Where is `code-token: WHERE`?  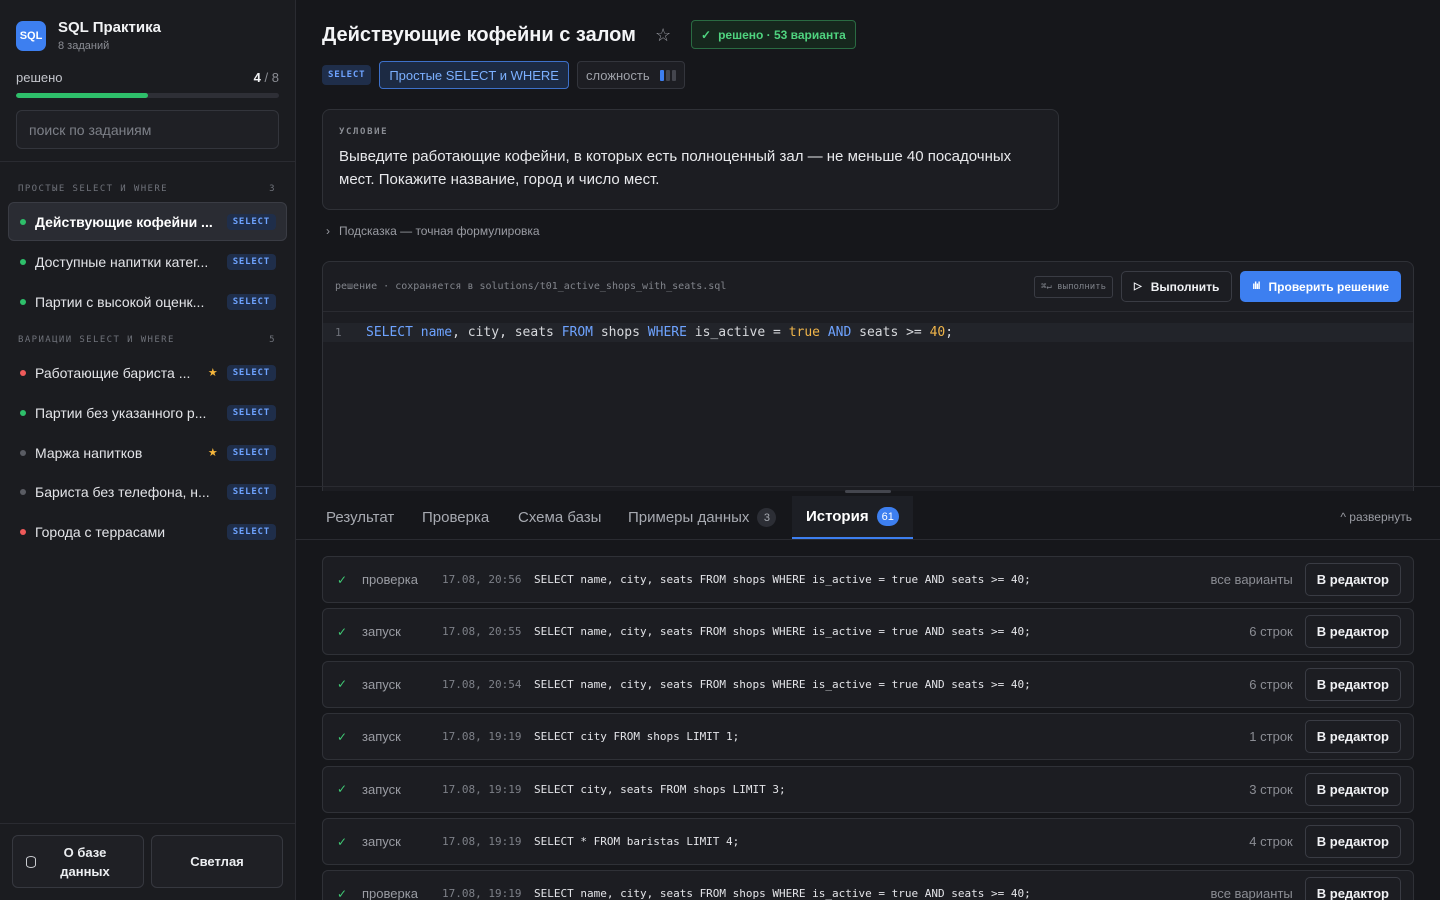
code-token: WHERE is located at coordinates (667, 332).